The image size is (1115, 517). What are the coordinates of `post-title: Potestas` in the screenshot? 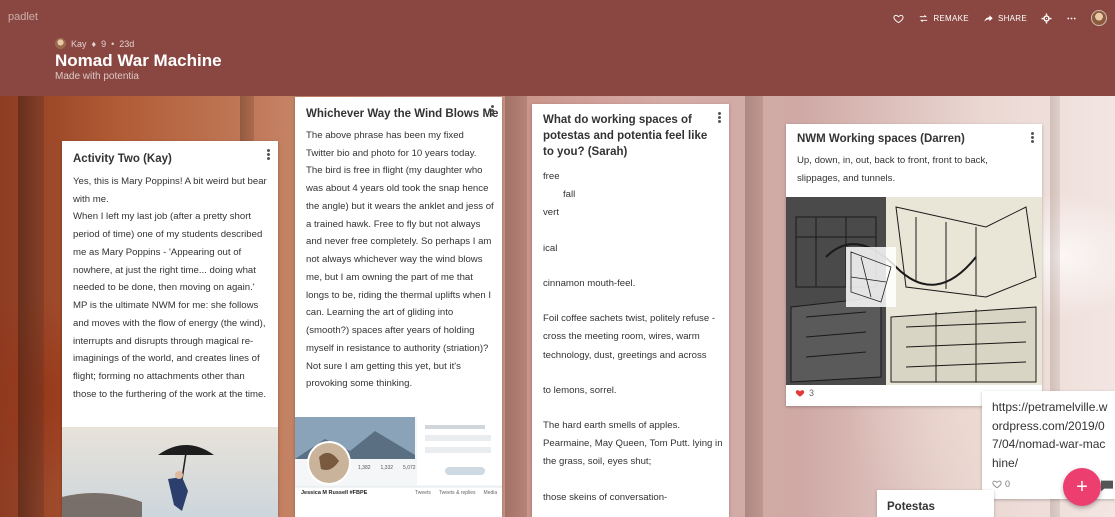 It's located at (911, 507).